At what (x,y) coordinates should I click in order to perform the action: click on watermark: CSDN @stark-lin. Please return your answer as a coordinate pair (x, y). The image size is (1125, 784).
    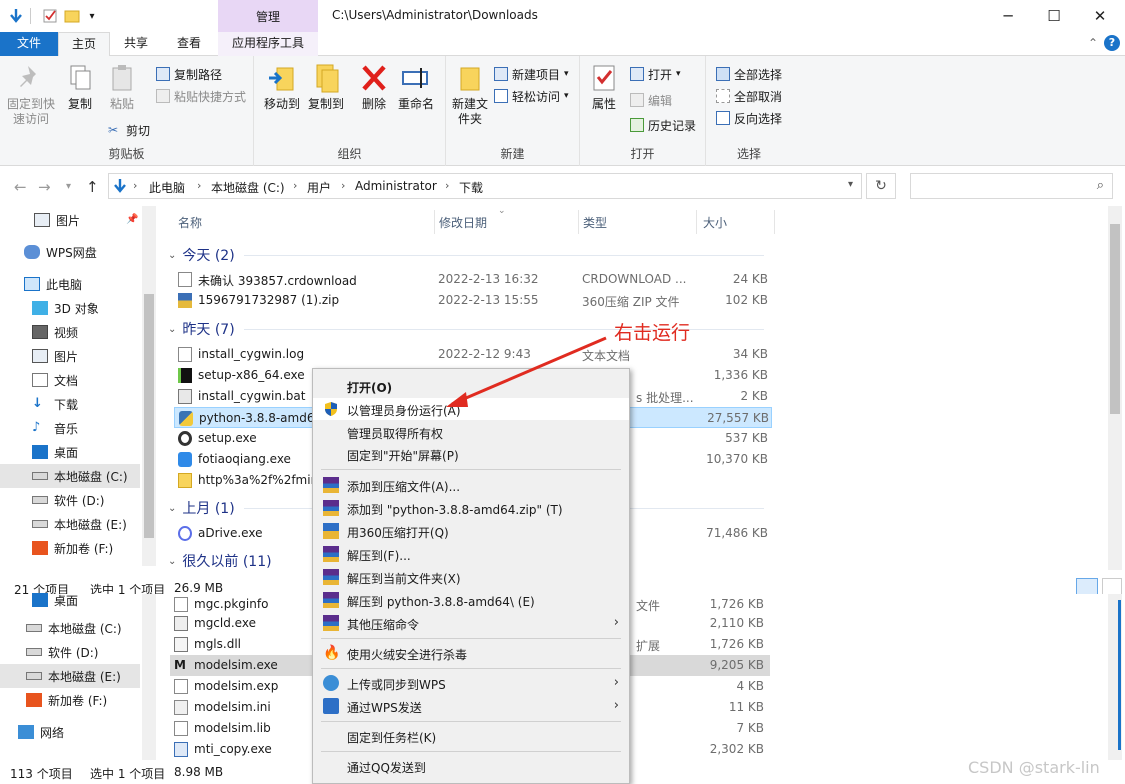
    Looking at the image, I should click on (1034, 767).